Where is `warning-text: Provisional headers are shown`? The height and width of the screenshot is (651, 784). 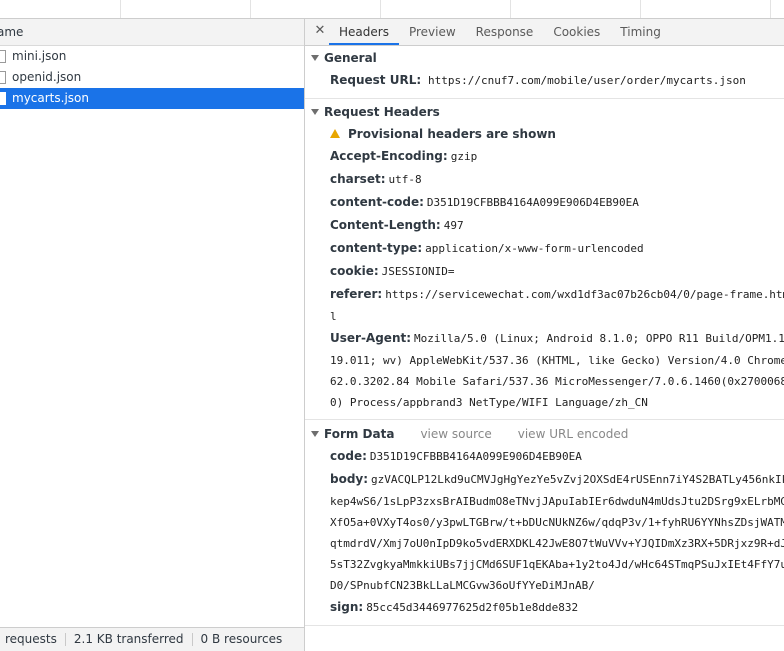 warning-text: Provisional headers are shown is located at coordinates (452, 134).